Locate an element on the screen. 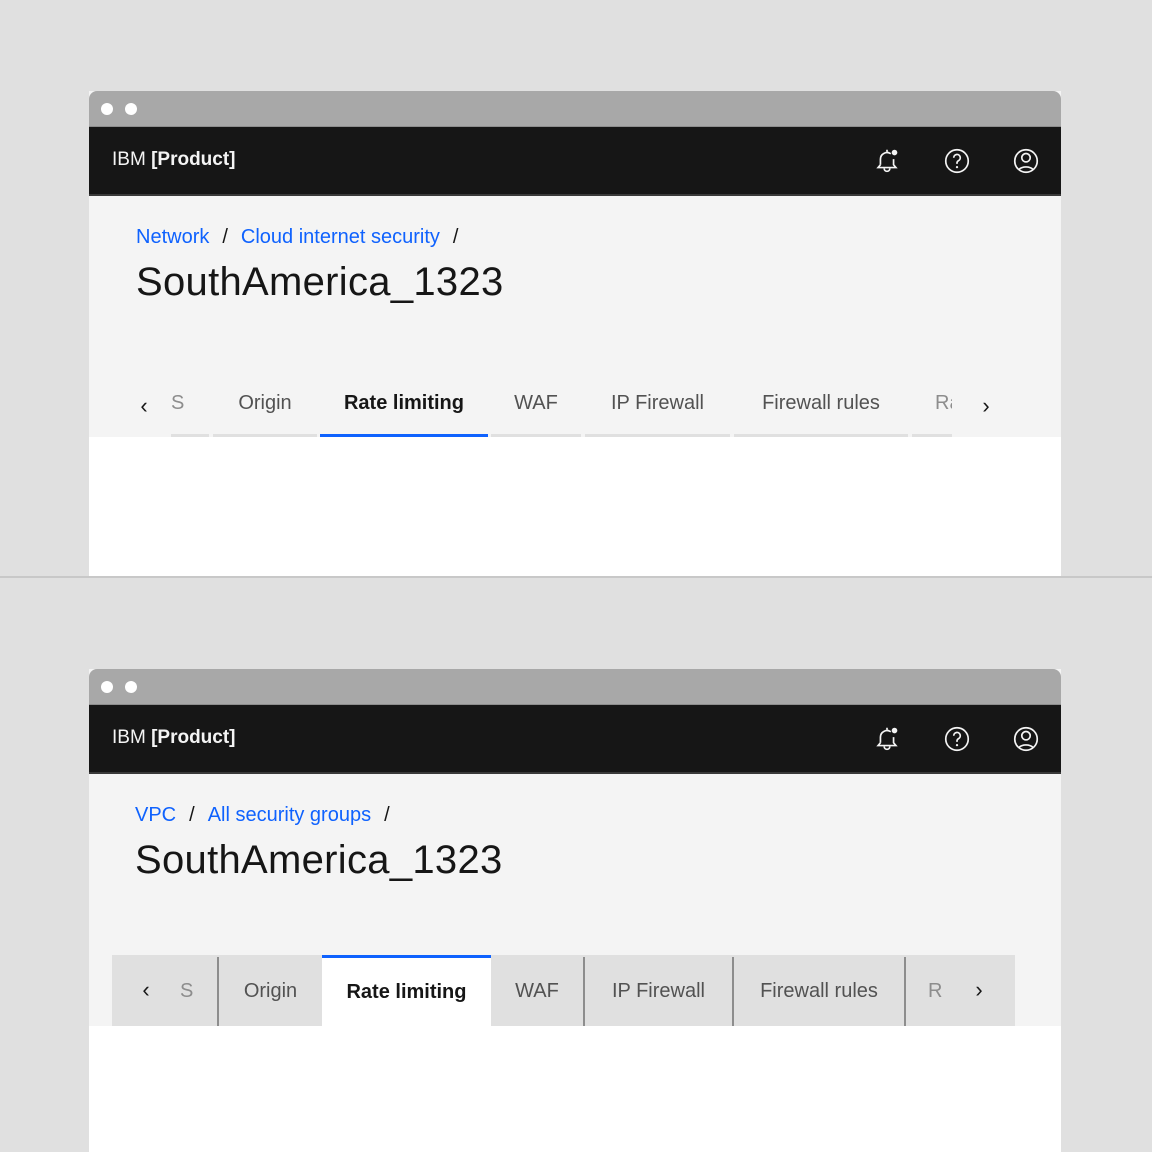  breadcrumb-item: Network is located at coordinates (172, 237).